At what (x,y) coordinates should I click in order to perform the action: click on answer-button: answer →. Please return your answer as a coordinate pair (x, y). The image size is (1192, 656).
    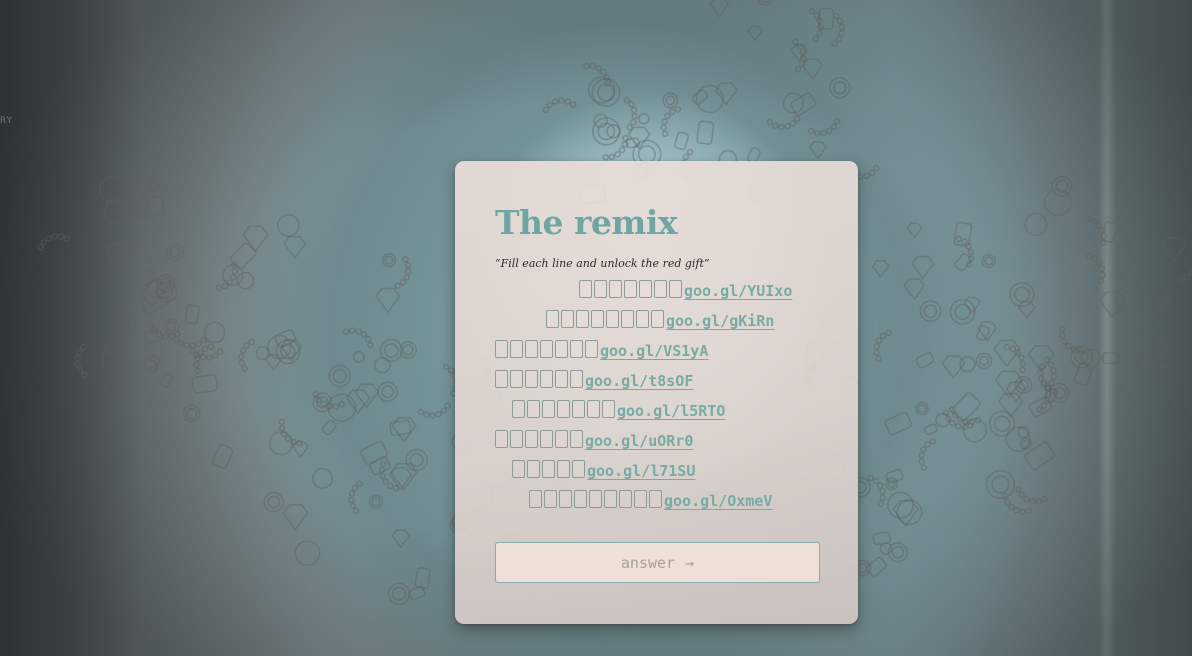
    Looking at the image, I should click on (657, 562).